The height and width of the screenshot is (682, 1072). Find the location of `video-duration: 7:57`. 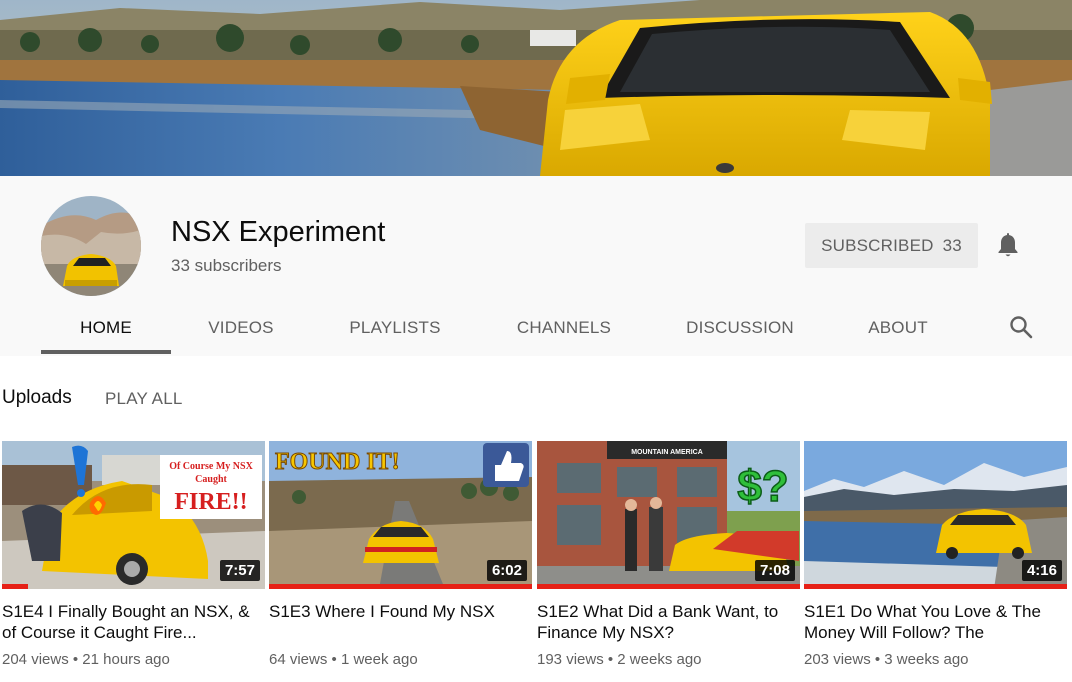

video-duration: 7:57 is located at coordinates (239, 570).